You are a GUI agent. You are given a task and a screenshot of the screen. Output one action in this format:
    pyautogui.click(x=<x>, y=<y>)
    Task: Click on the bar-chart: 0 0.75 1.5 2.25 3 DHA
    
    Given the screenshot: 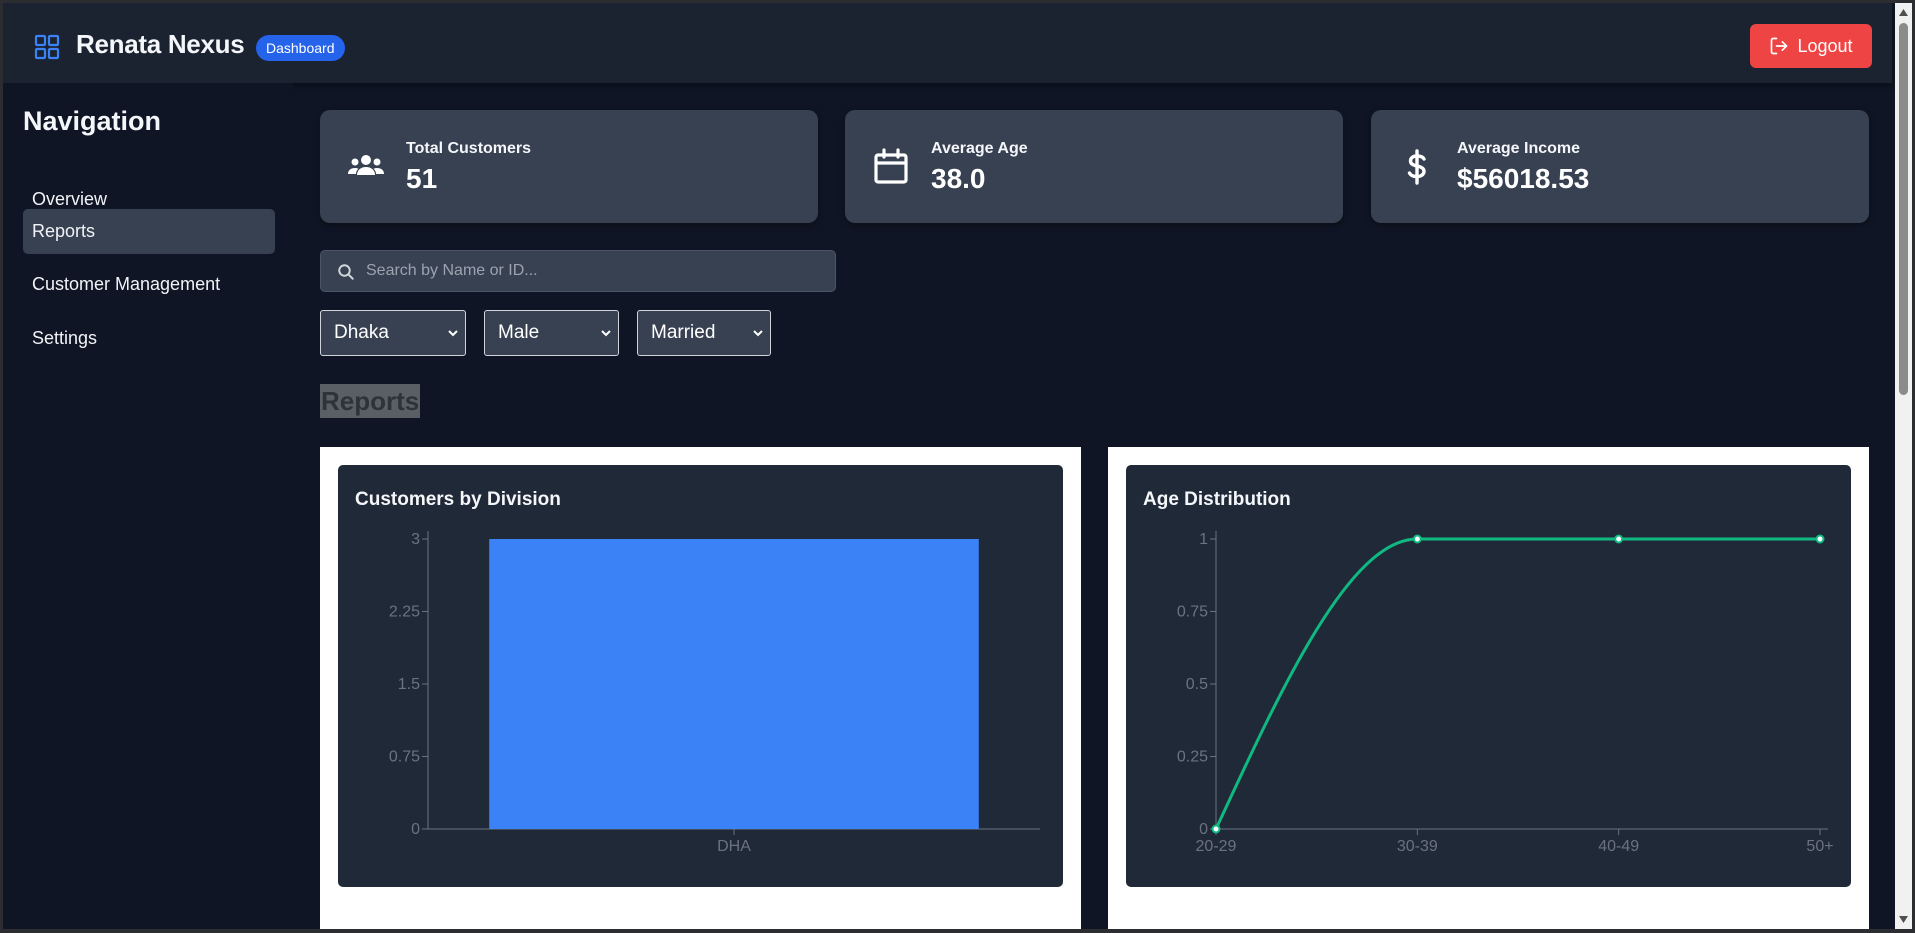 What is the action you would take?
    pyautogui.click(x=714, y=693)
    